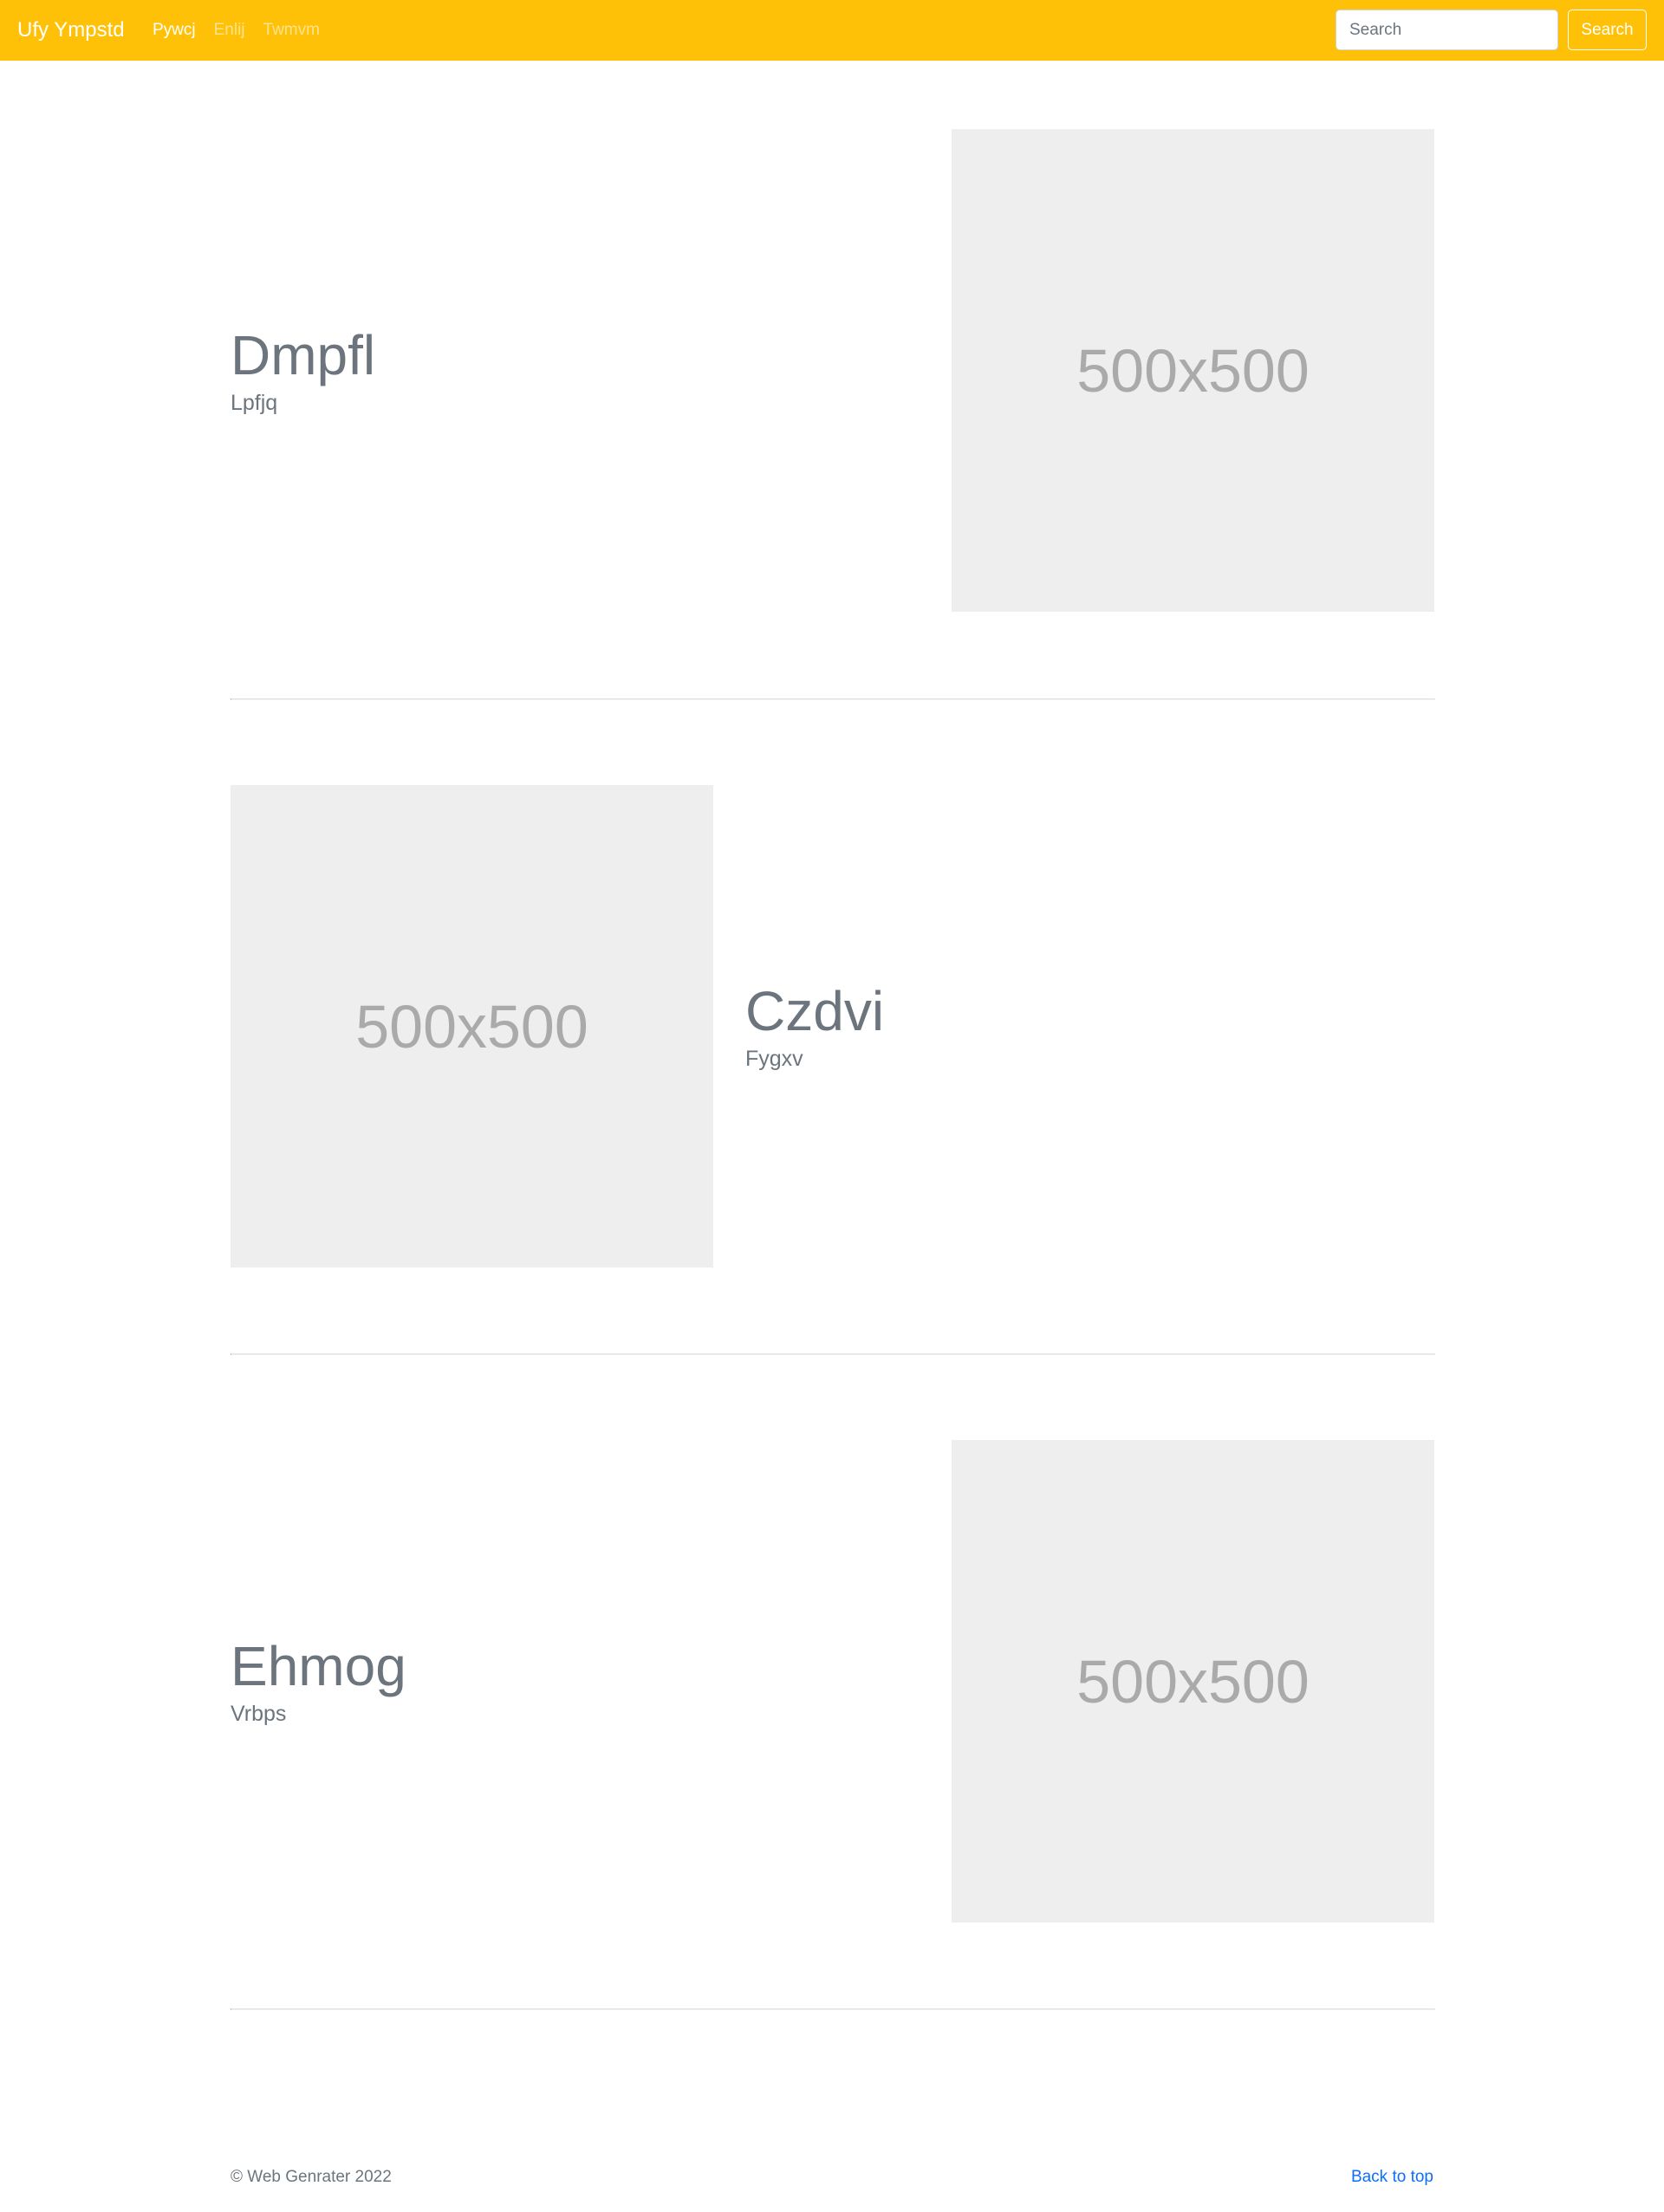 Image resolution: width=1664 pixels, height=2212 pixels. Describe the element at coordinates (259, 1714) in the screenshot. I see `feature-lead: Vrbps` at that location.